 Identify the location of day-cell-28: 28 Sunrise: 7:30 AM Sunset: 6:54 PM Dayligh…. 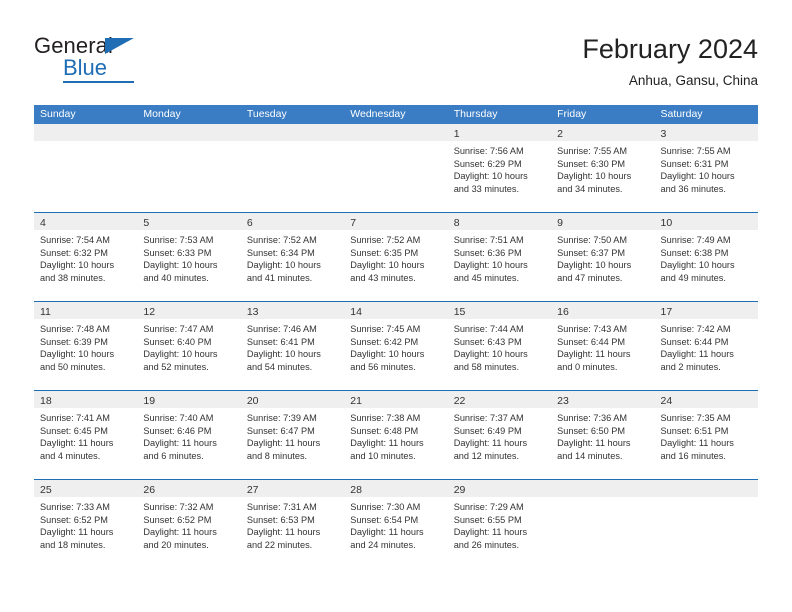
(396, 524).